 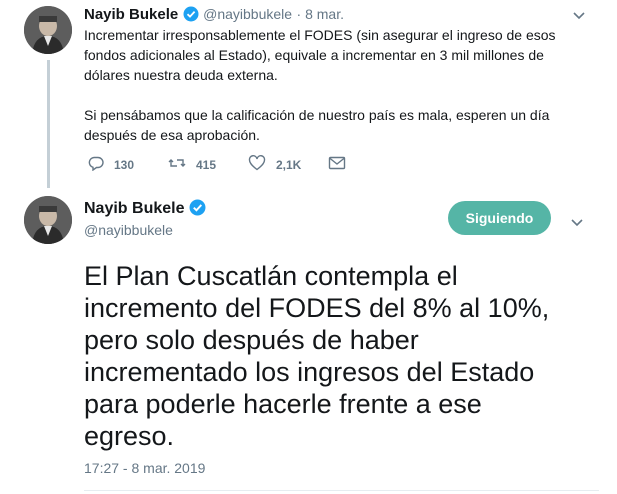 I want to click on tweet-time: · 8 mar., so click(x=320, y=14).